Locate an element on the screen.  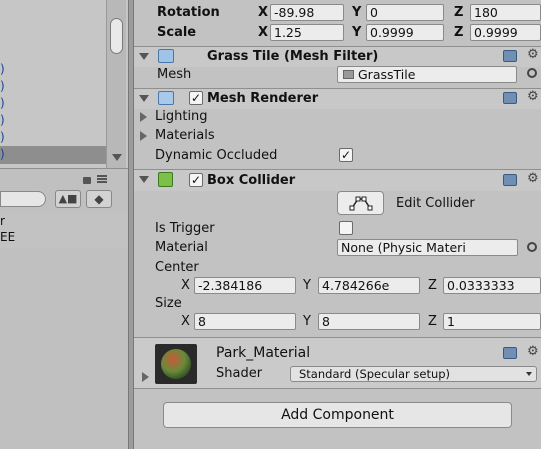
center-x-field: -2.384186 is located at coordinates (245, 285).